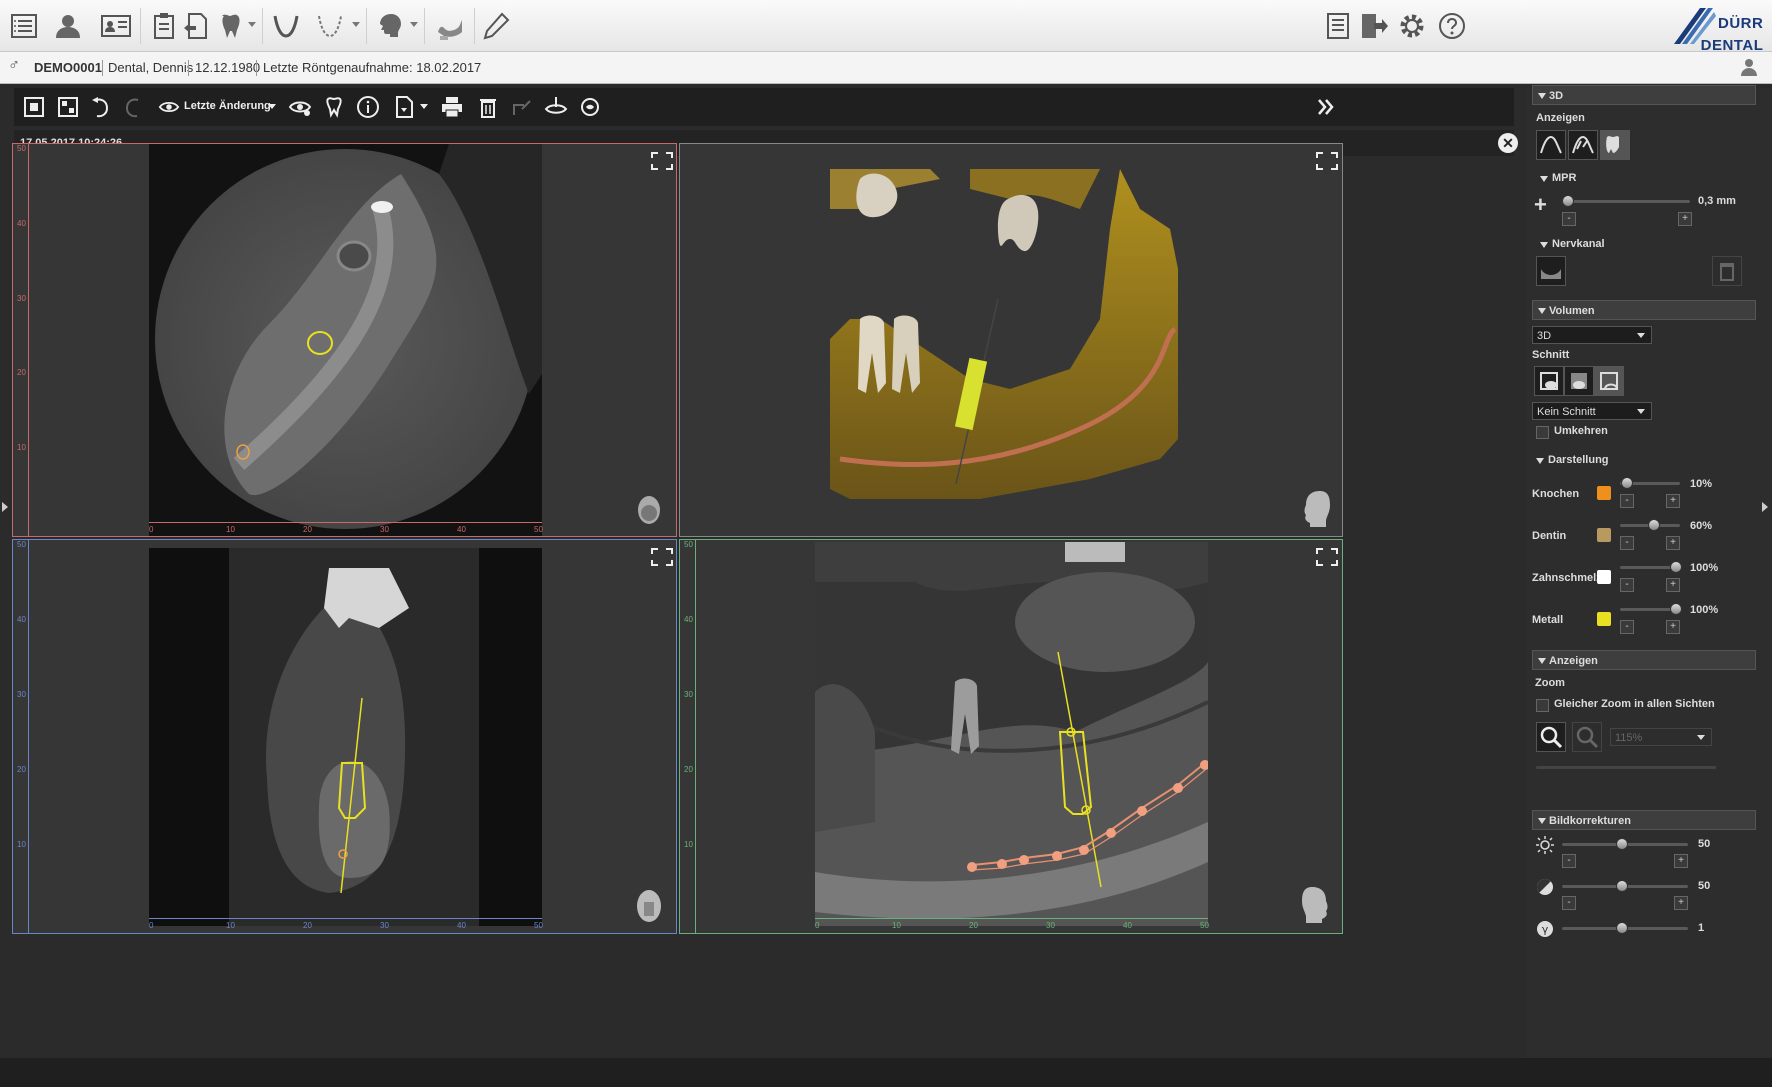 Image resolution: width=1772 pixels, height=1087 pixels. I want to click on patient-list-icon, so click(24, 26).